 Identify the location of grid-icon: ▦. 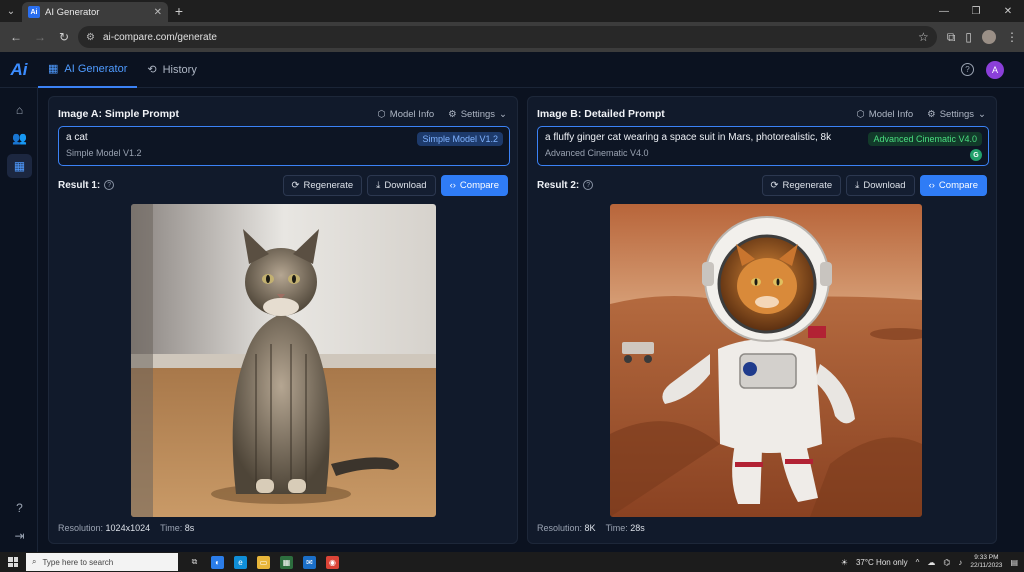
(53, 69).